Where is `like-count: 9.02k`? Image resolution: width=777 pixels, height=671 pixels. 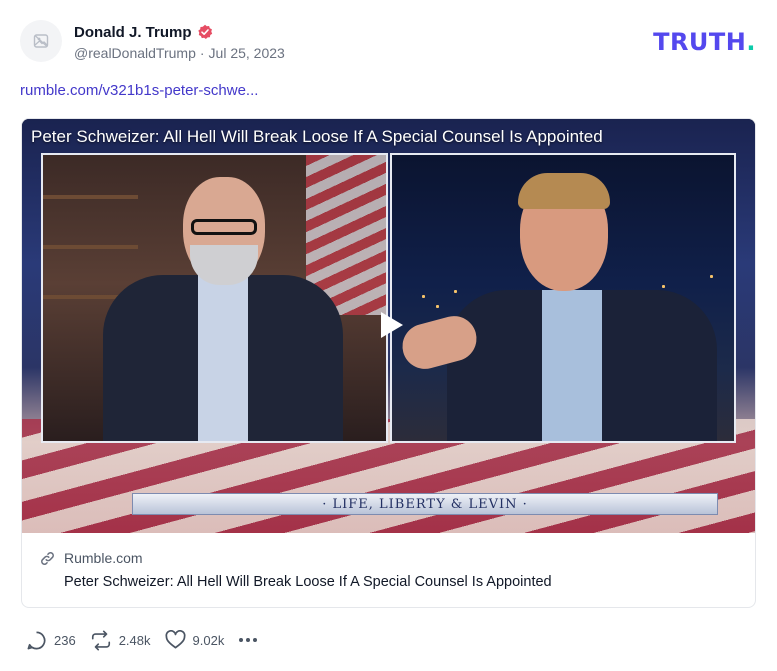
like-count: 9.02k is located at coordinates (208, 640).